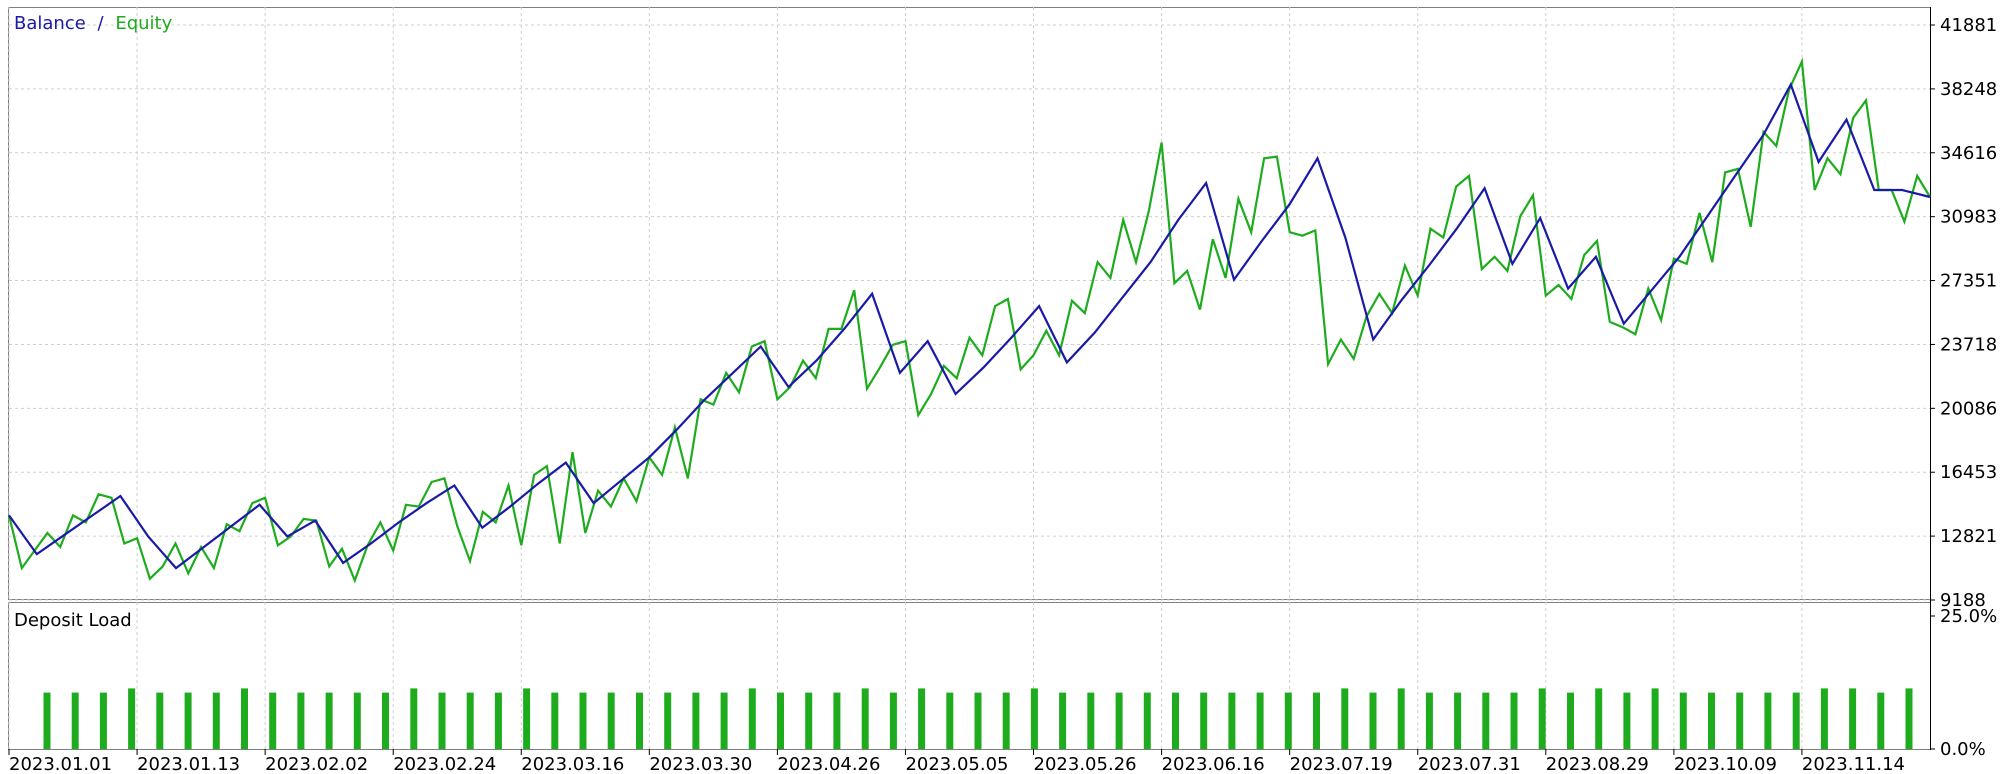 This screenshot has height=774, width=2014. Describe the element at coordinates (1469, 764) in the screenshot. I see `x-tick-label: 2023.07.31` at that location.